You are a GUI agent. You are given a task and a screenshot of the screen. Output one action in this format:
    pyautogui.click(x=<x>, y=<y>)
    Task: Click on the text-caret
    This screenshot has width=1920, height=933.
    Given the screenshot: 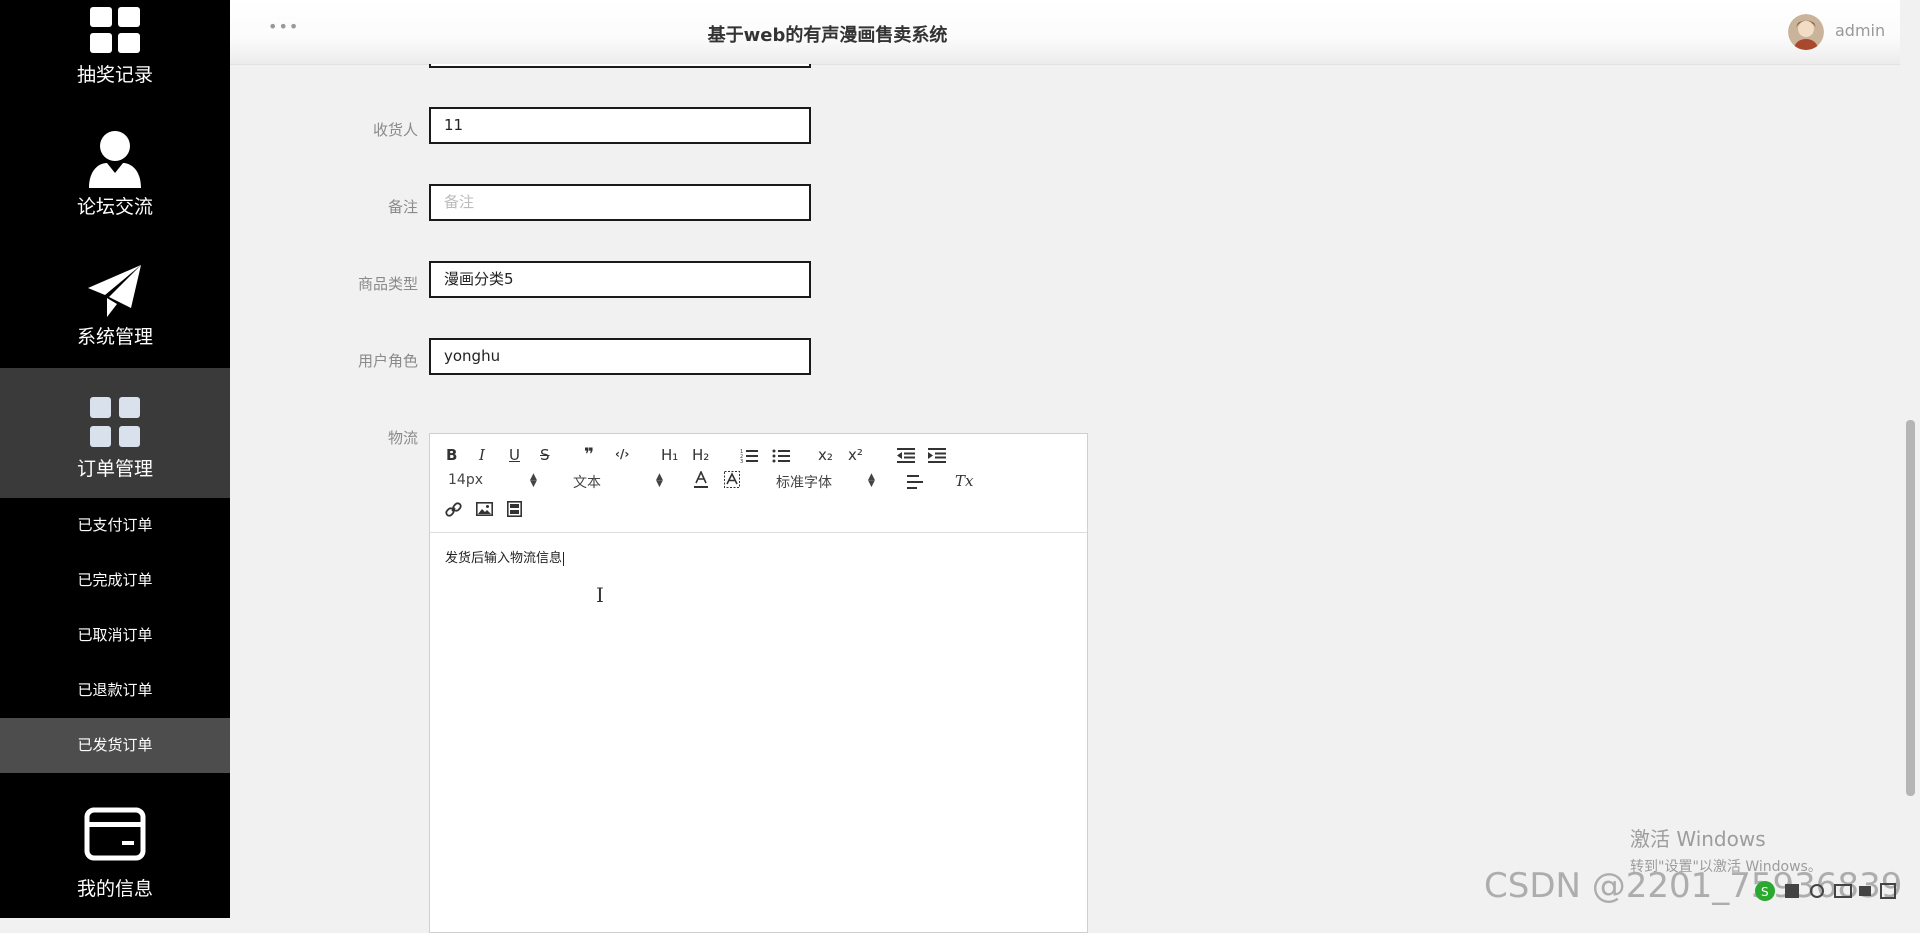 What is the action you would take?
    pyautogui.click(x=564, y=558)
    